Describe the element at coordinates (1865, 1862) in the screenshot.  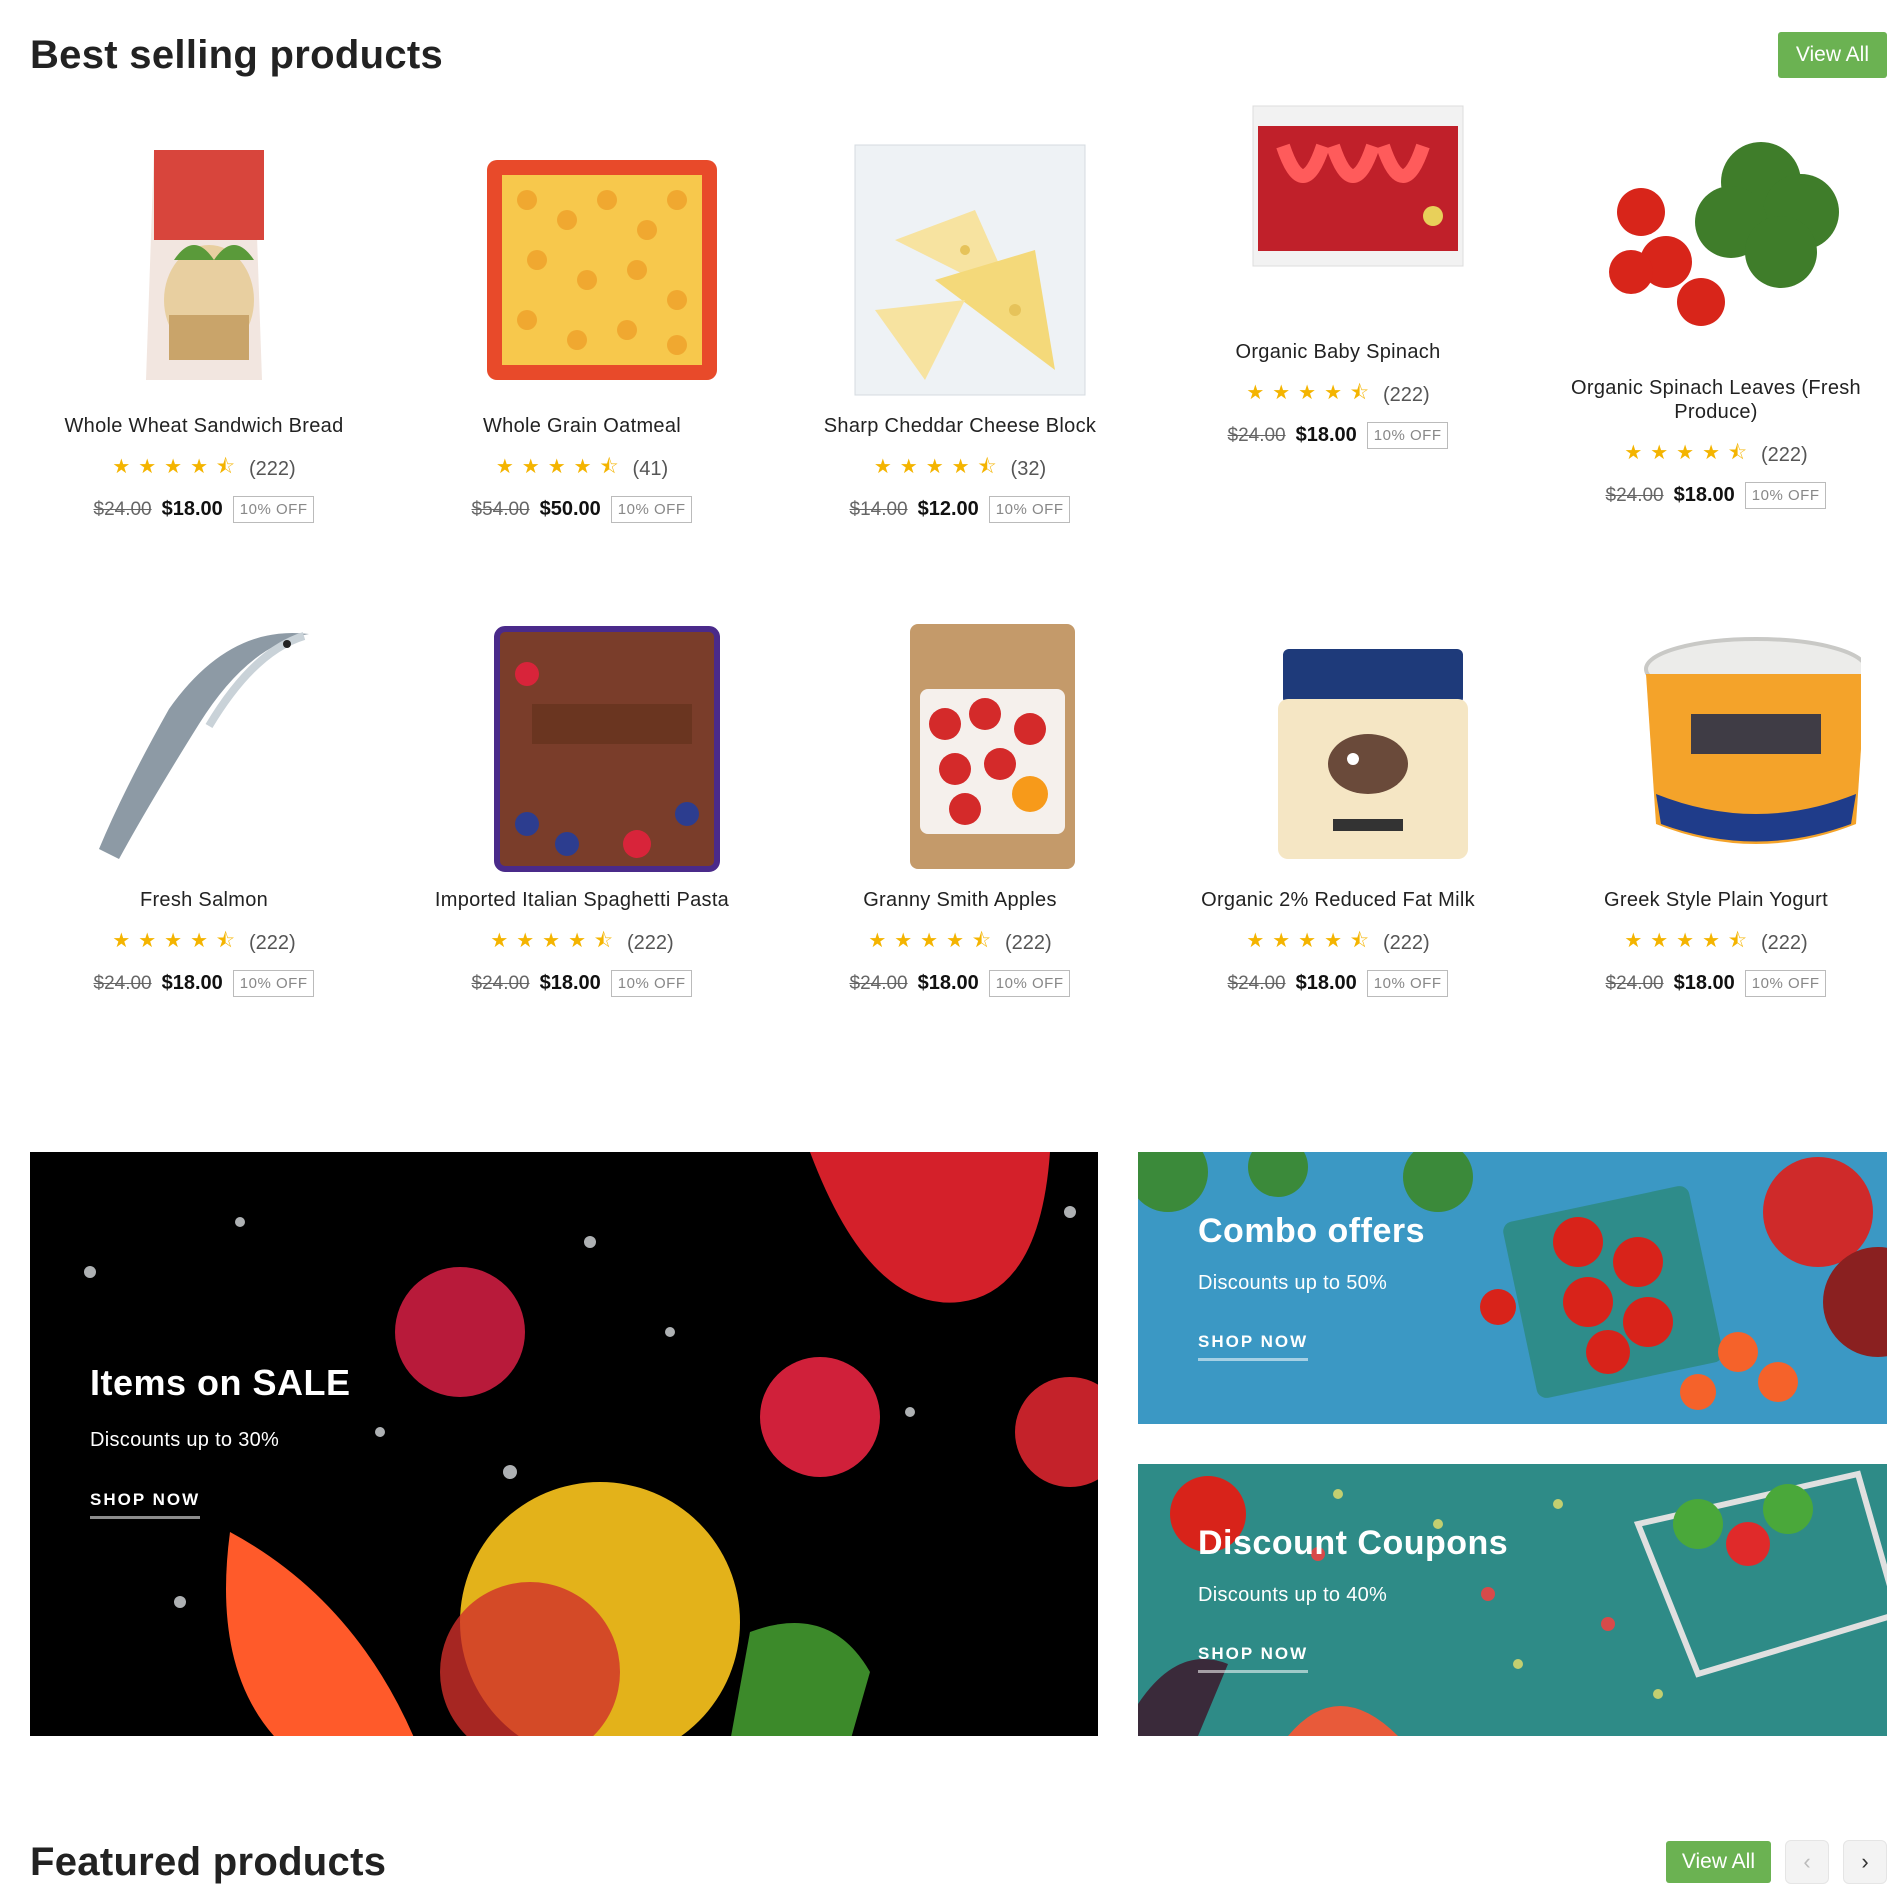
I see `chevron-right-icon: ›` at that location.